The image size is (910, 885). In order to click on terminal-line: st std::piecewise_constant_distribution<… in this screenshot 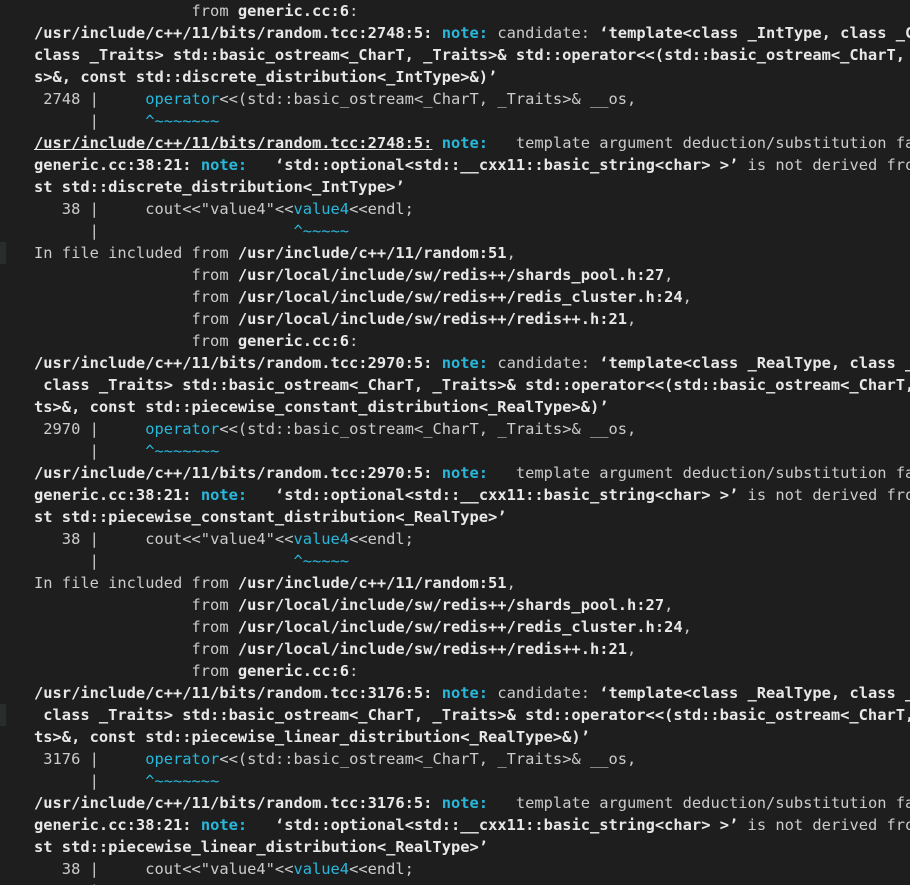, I will do `click(472, 517)`.